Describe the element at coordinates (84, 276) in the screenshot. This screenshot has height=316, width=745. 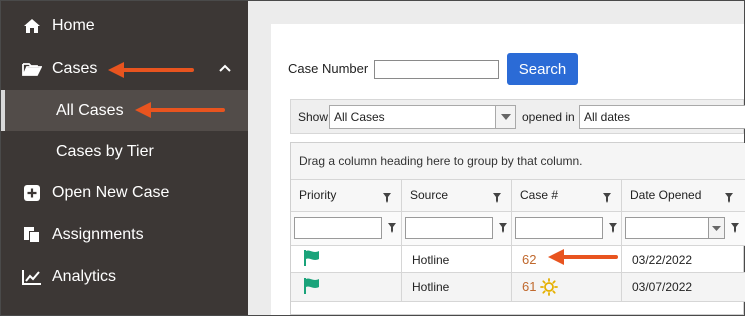
I see `sidebar-item-label: Analytics` at that location.